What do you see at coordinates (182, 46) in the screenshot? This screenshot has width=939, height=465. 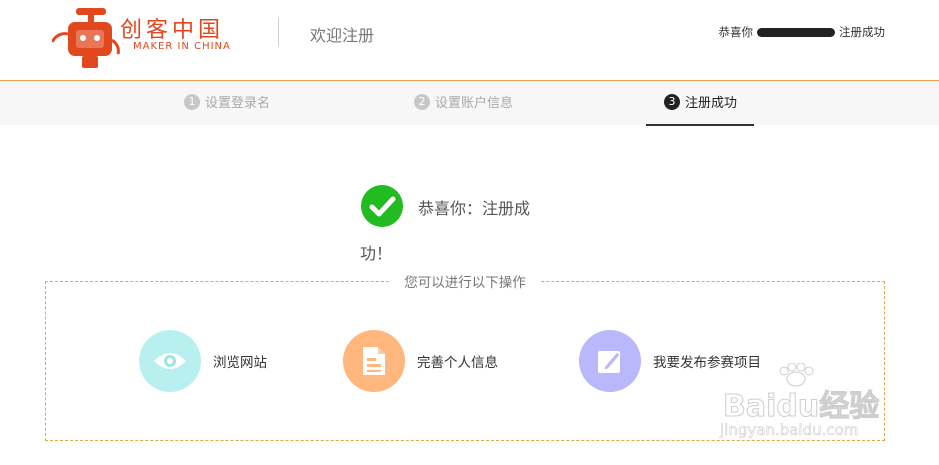 I see `logo-subtitle: MAKER IN CHINA` at bounding box center [182, 46].